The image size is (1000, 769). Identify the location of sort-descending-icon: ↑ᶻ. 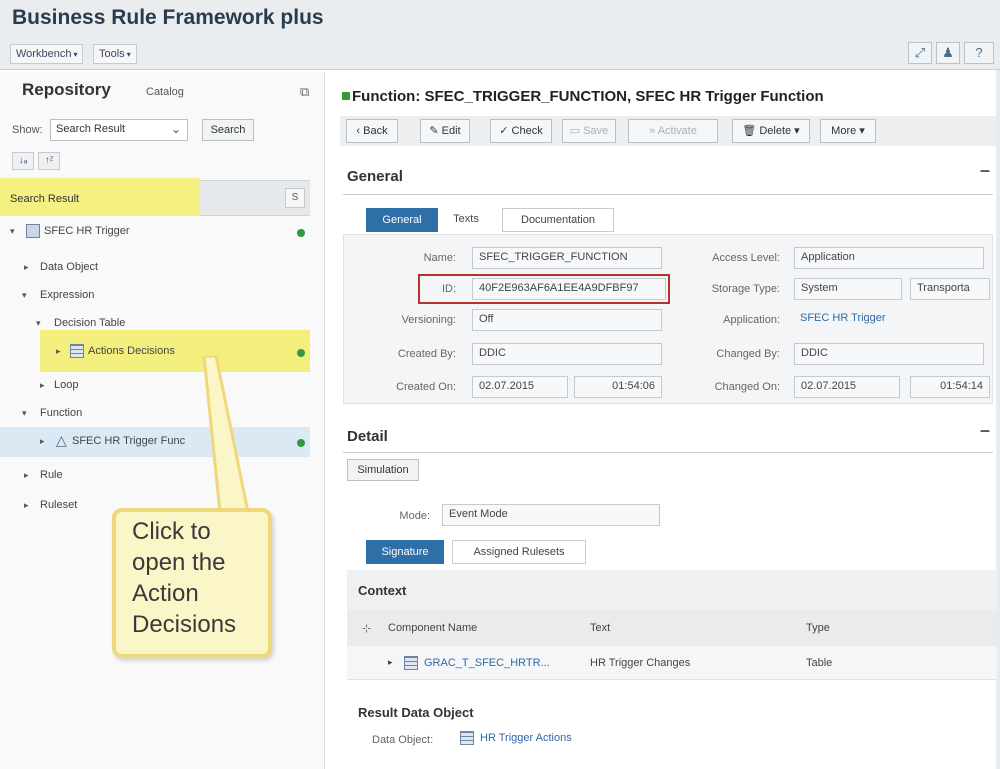
(49, 161).